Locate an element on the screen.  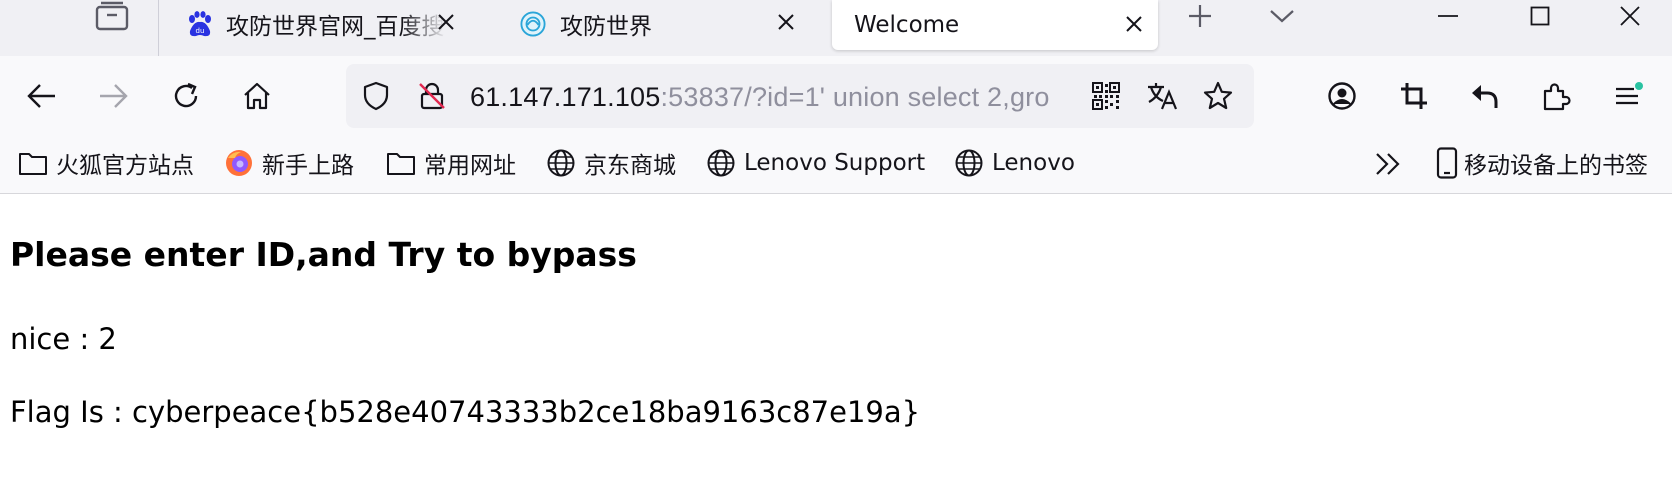
list-all-tabs-button is located at coordinates (1282, 16).